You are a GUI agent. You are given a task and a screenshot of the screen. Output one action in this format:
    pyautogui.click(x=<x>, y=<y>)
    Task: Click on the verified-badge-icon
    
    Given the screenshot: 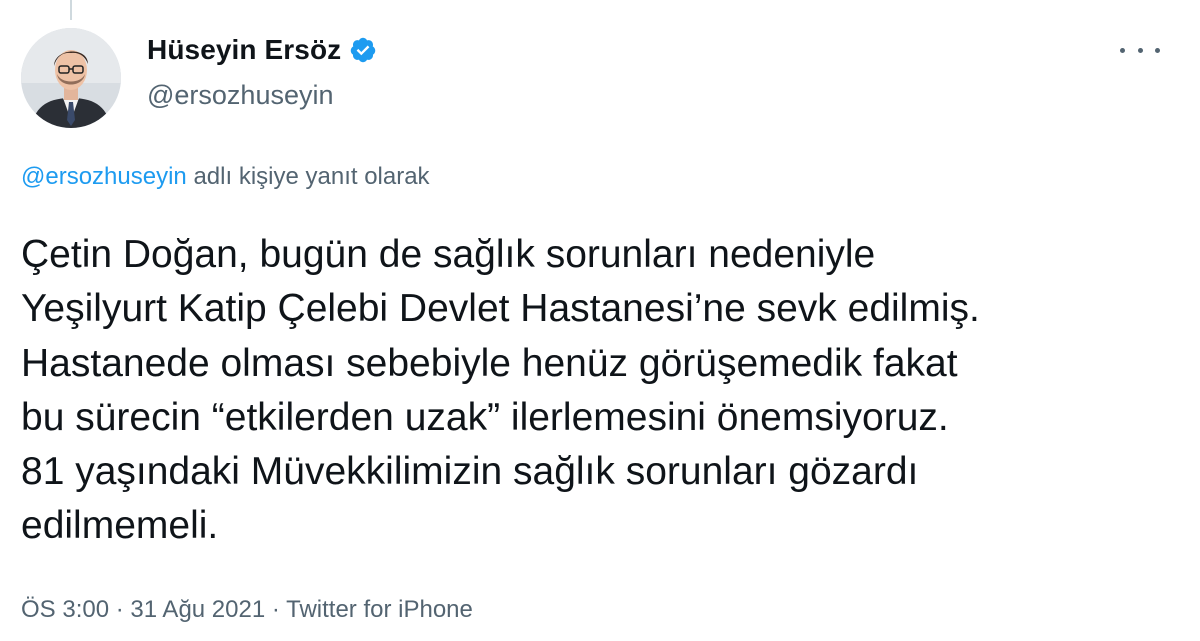 What is the action you would take?
    pyautogui.click(x=363, y=50)
    